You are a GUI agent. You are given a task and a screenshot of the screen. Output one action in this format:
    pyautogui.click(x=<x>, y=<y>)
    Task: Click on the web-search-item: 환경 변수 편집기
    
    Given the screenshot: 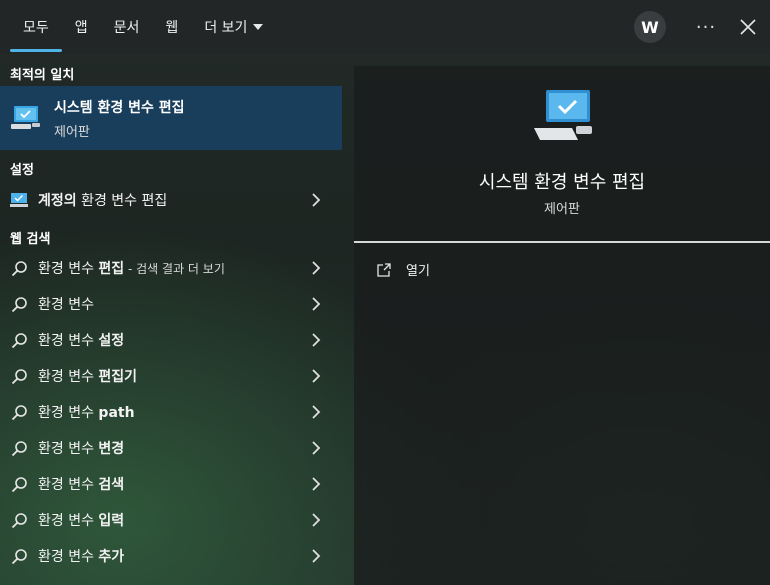 What is the action you would take?
    pyautogui.click(x=171, y=376)
    